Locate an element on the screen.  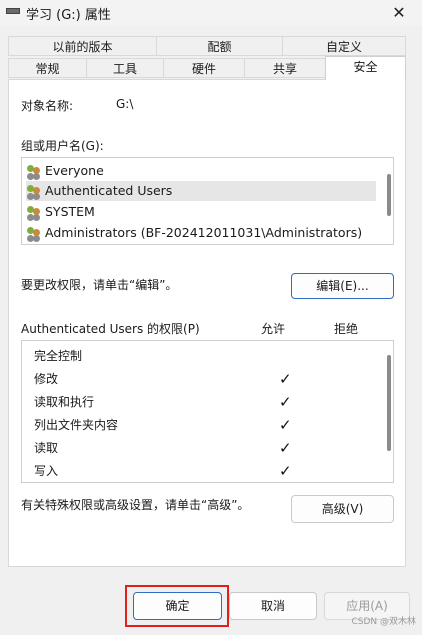
permission-name: 写入 is located at coordinates (46, 471).